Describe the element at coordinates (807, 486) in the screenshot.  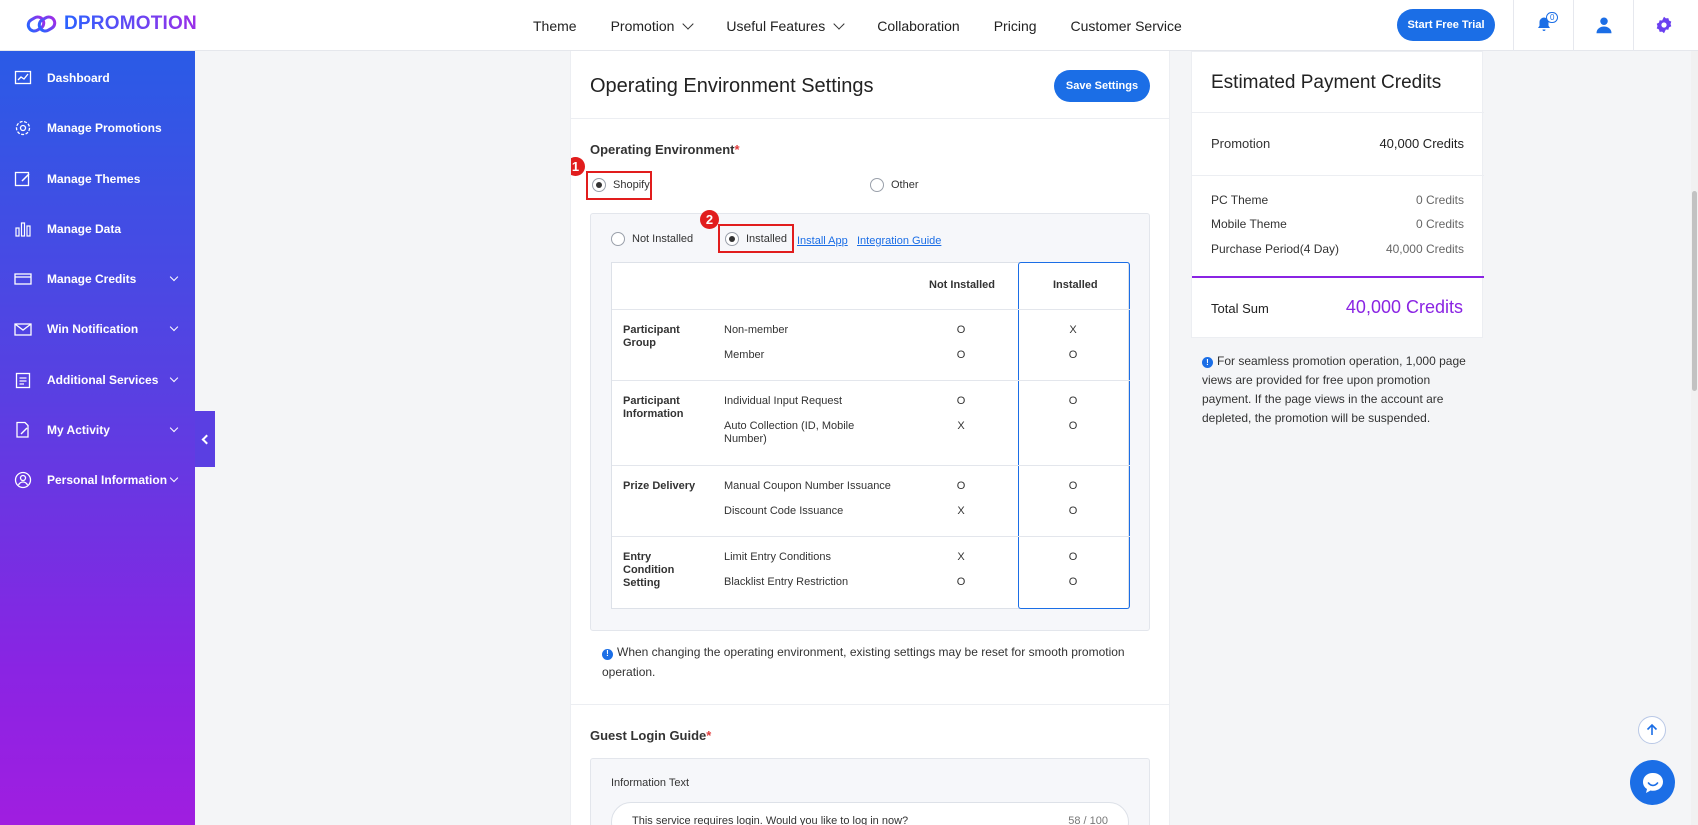
I see `table-feature-cell: Manual Coupon Number Issuance` at that location.